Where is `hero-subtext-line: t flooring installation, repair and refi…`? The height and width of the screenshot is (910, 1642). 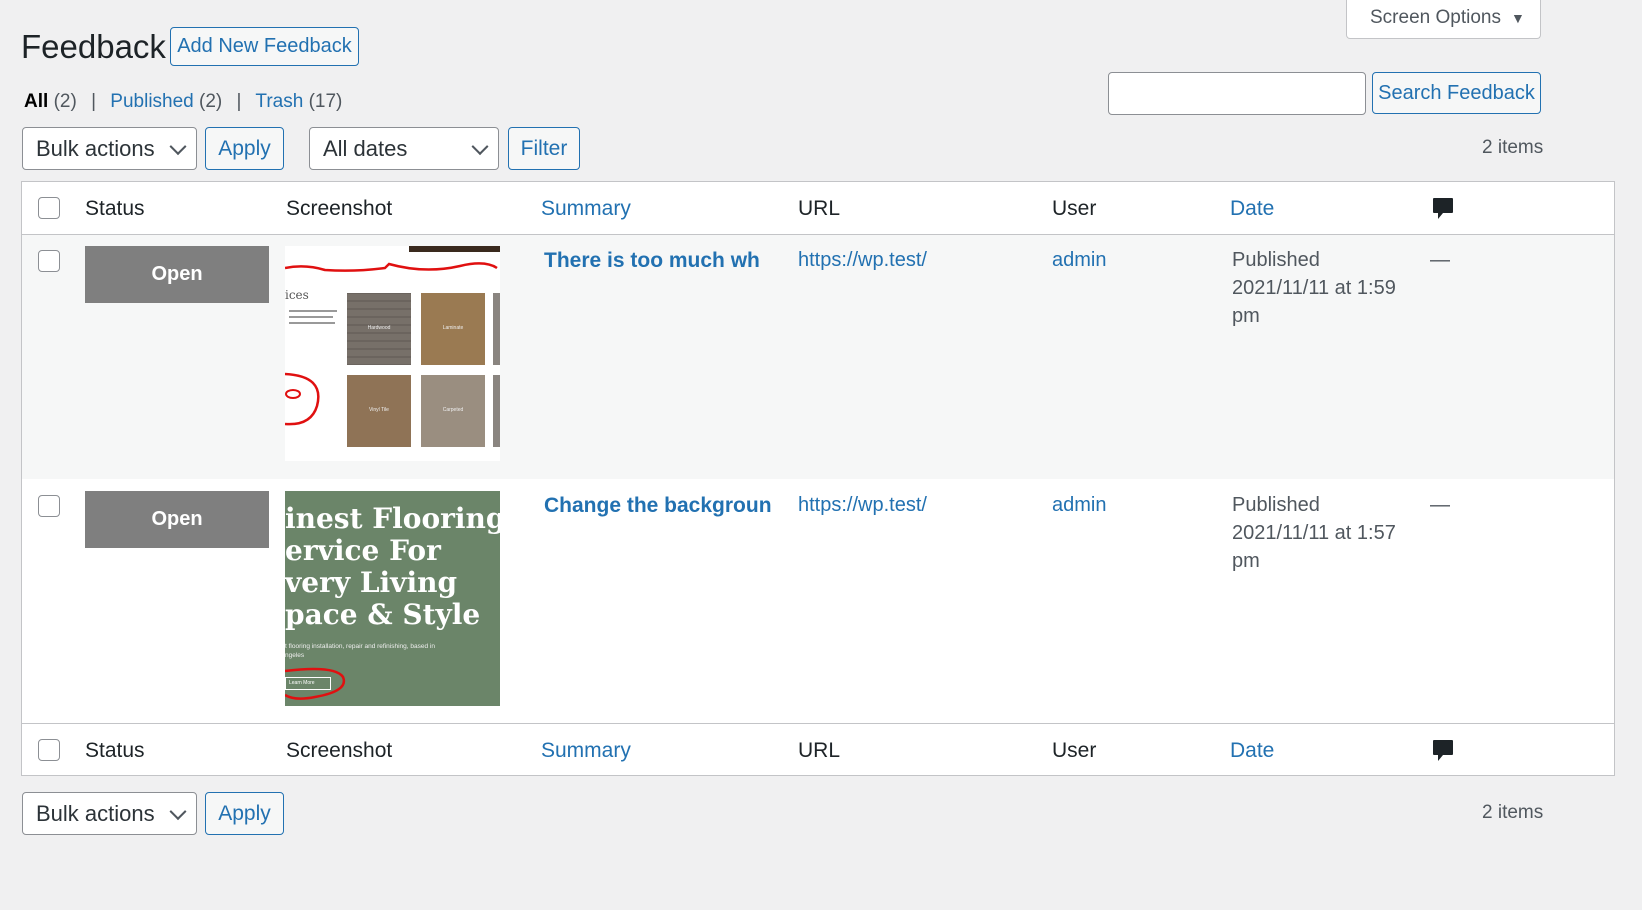
hero-subtext-line: t flooring installation, repair and refi… is located at coordinates (360, 646).